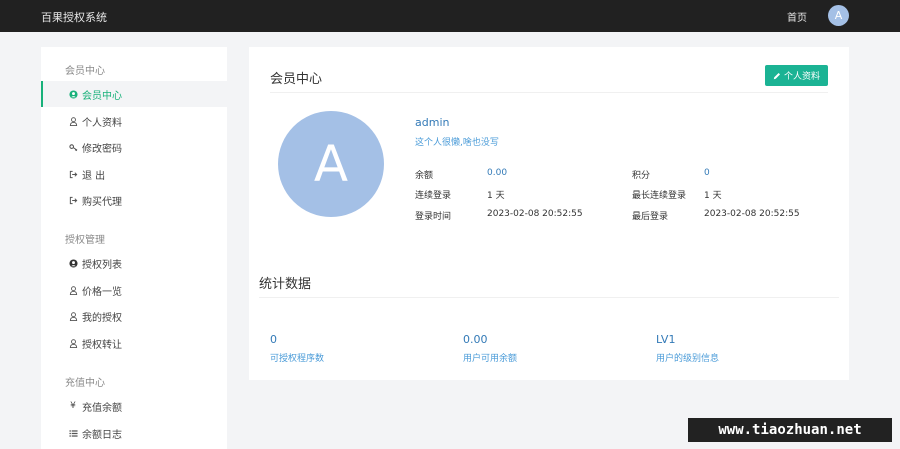 This screenshot has height=449, width=900. What do you see at coordinates (85, 383) in the screenshot?
I see `sidebar-group-recharge: 充值中心` at bounding box center [85, 383].